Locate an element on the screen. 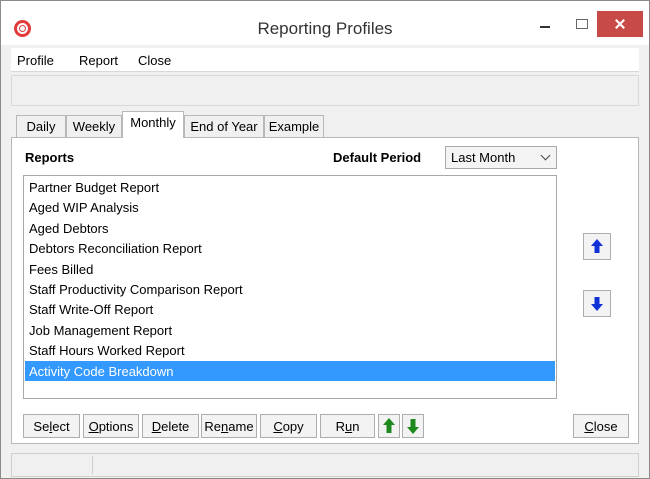 The image size is (650, 479). copy-button-hotkey: C is located at coordinates (278, 426).